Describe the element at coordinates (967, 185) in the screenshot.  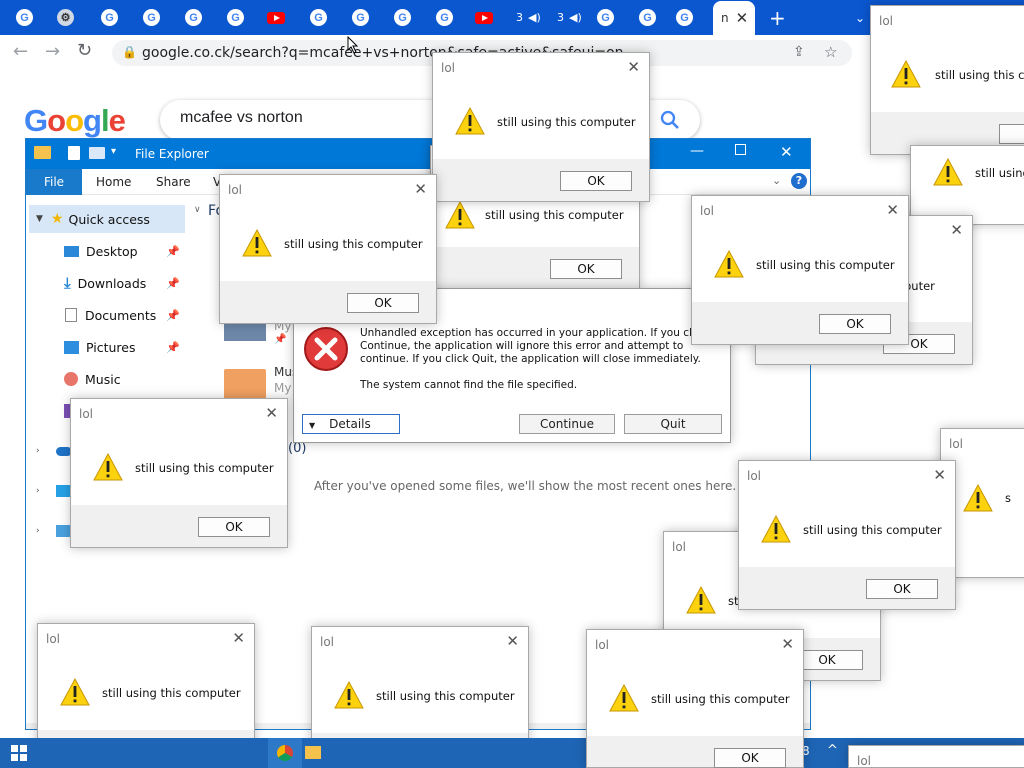
I see `popup-dialog: still using` at that location.